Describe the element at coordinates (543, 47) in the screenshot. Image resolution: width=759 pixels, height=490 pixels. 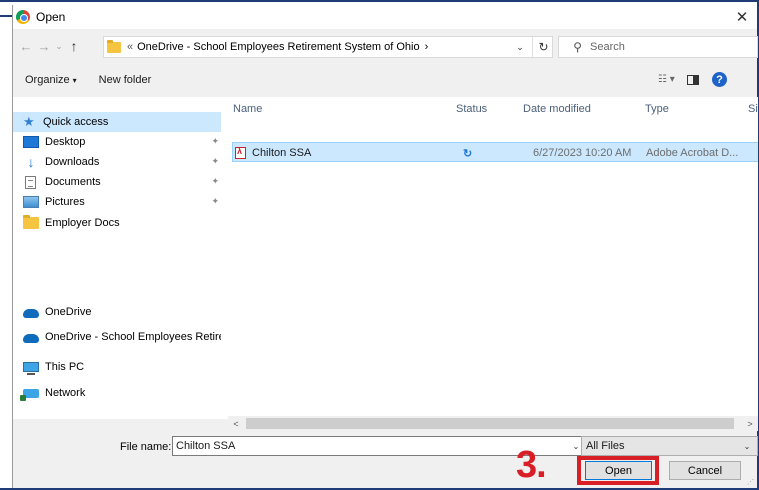
I see `refresh-icon: ↻` at that location.